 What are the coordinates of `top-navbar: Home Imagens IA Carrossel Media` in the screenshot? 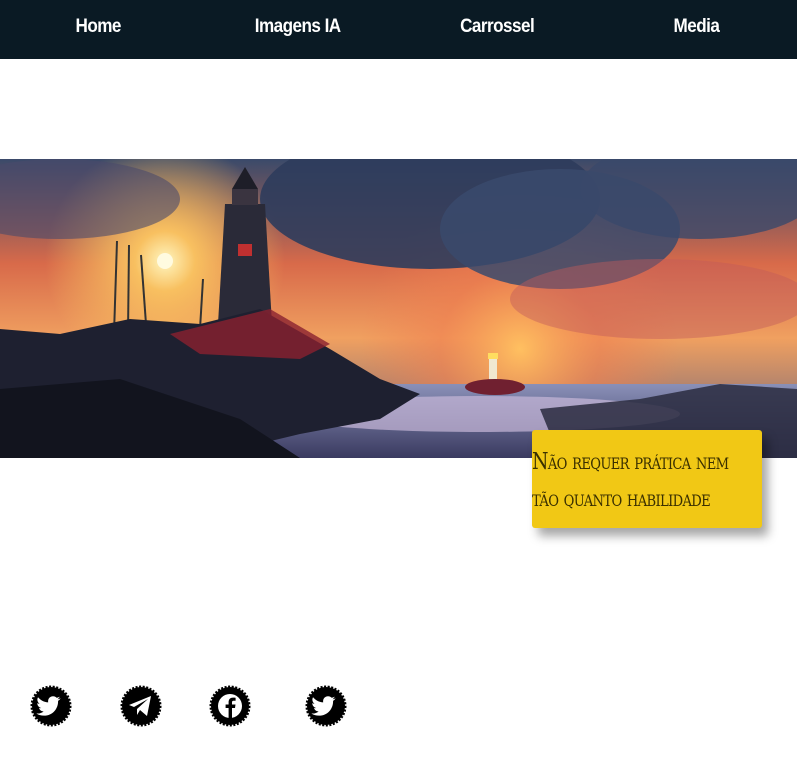 It's located at (398, 29).